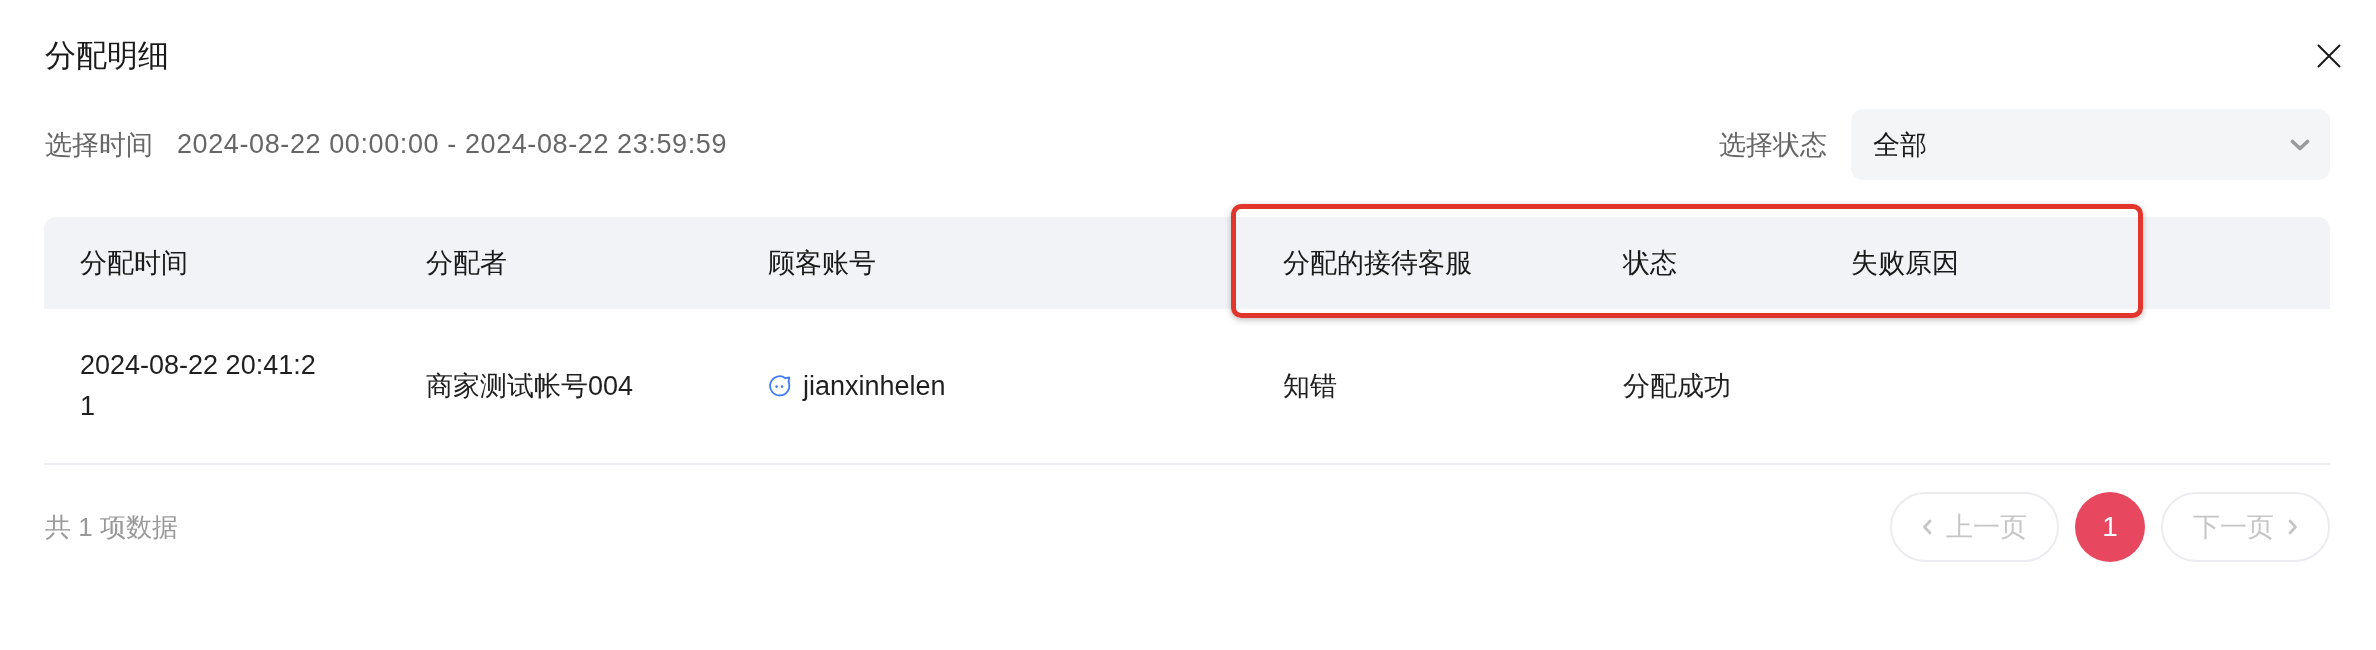 The height and width of the screenshot is (650, 2376). I want to click on table-cell-text: jianxinhelen, so click(874, 386).